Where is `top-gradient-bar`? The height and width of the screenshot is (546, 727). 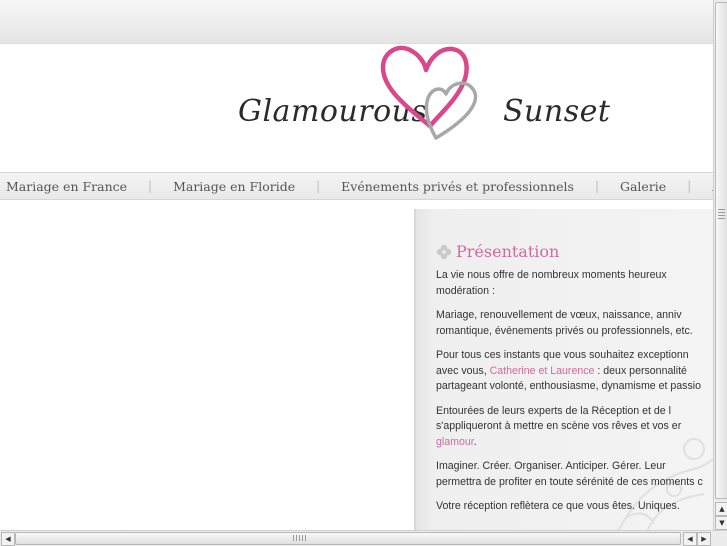
top-gradient-bar is located at coordinates (356, 22).